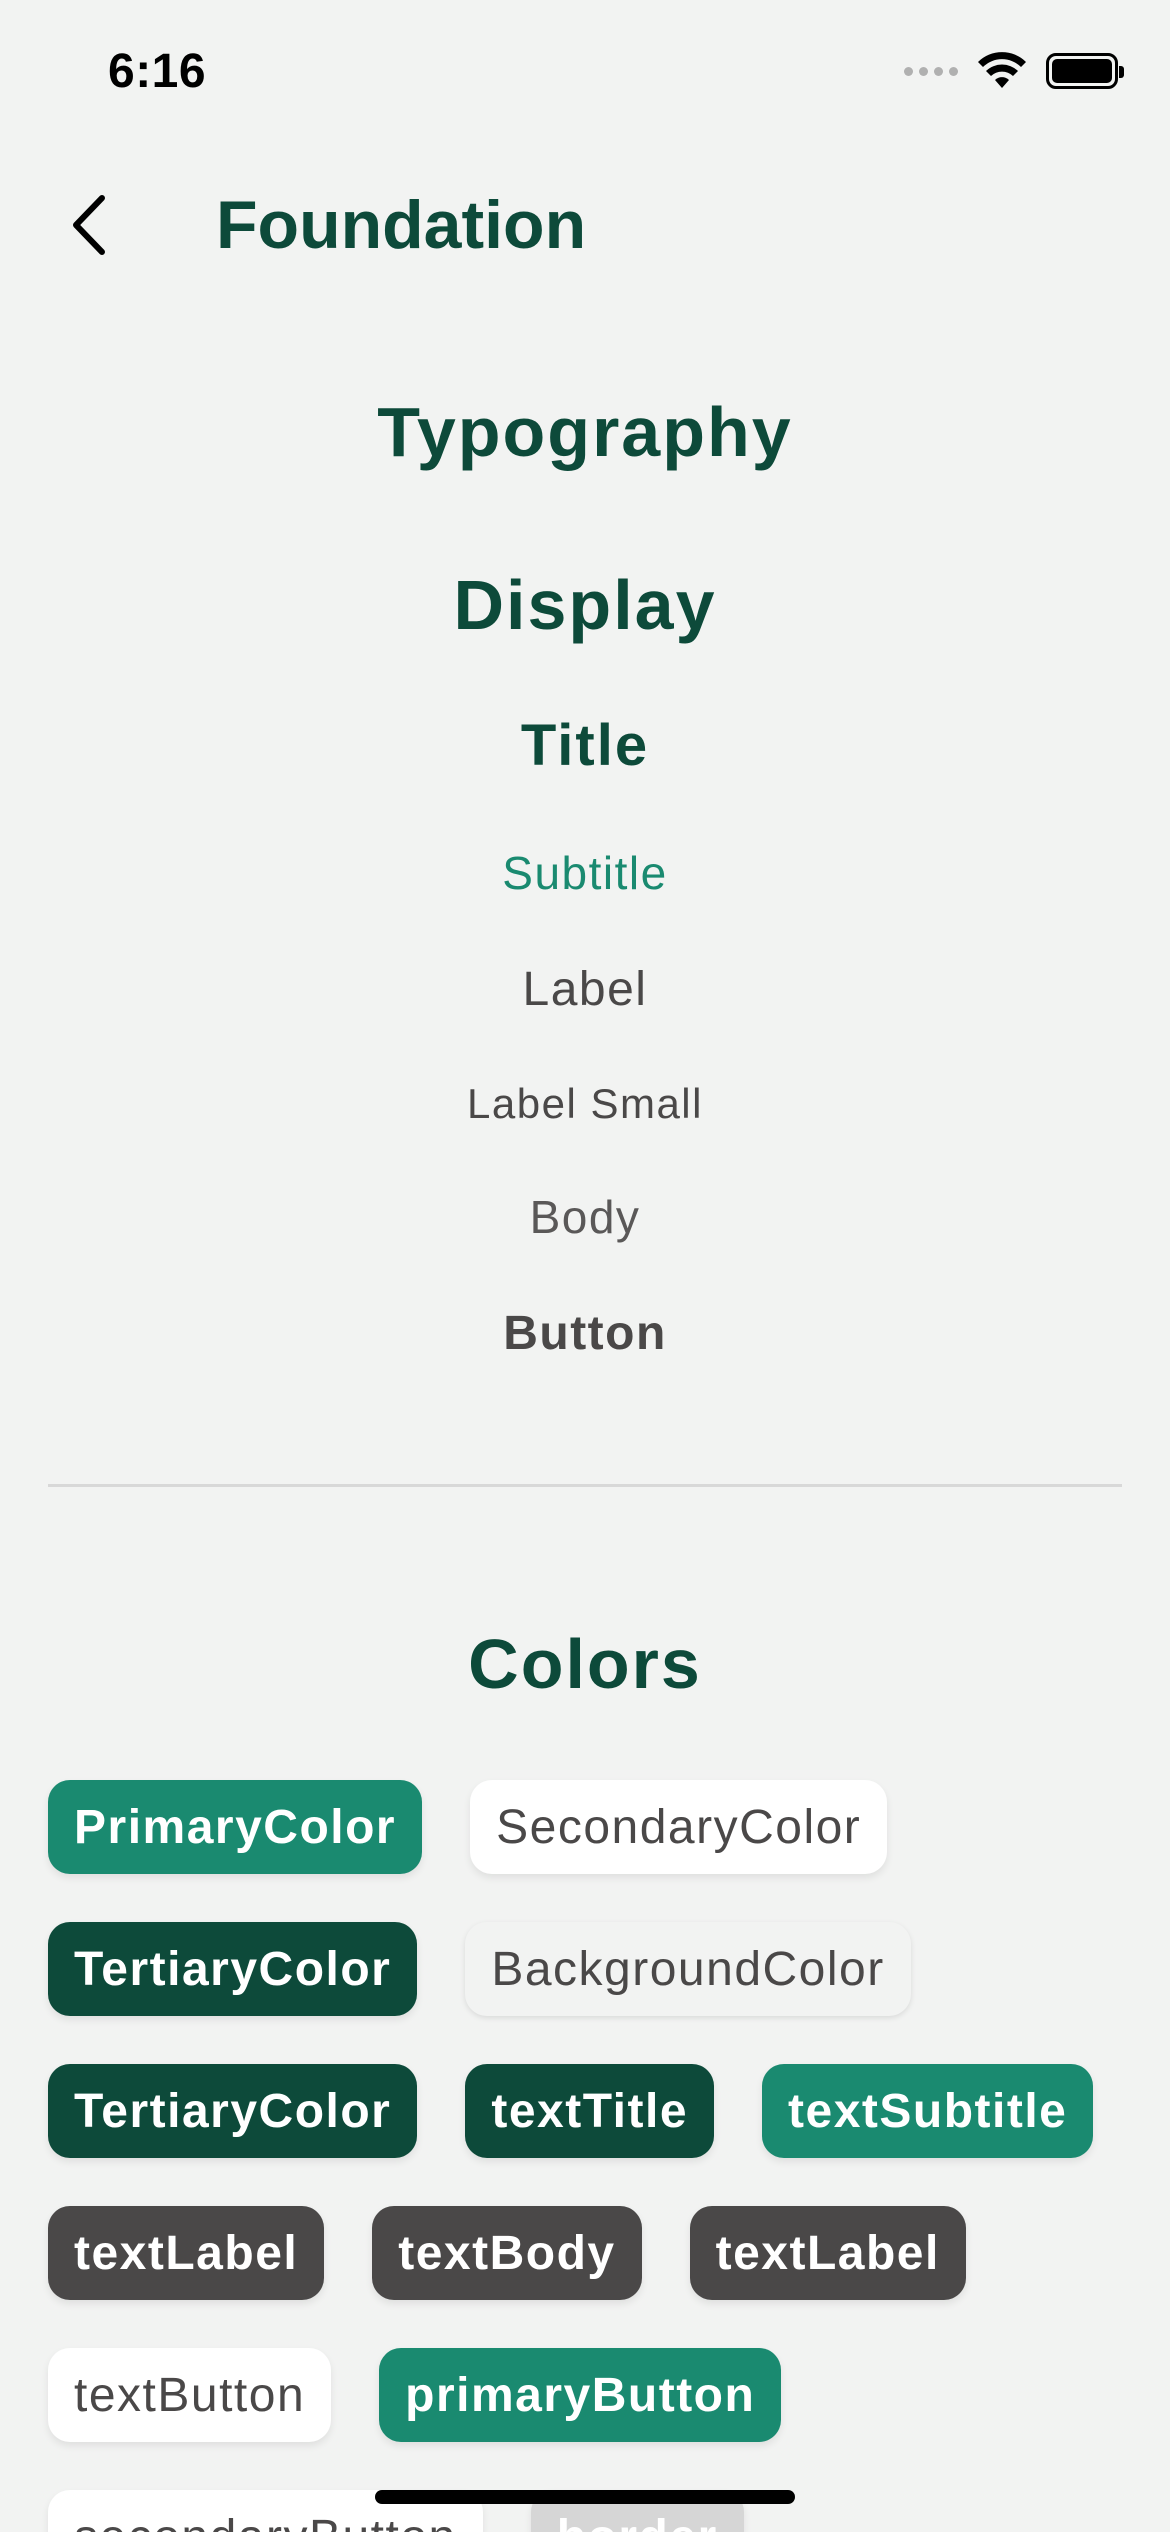  What do you see at coordinates (931, 71) in the screenshot?
I see `cellular-signal-icon` at bounding box center [931, 71].